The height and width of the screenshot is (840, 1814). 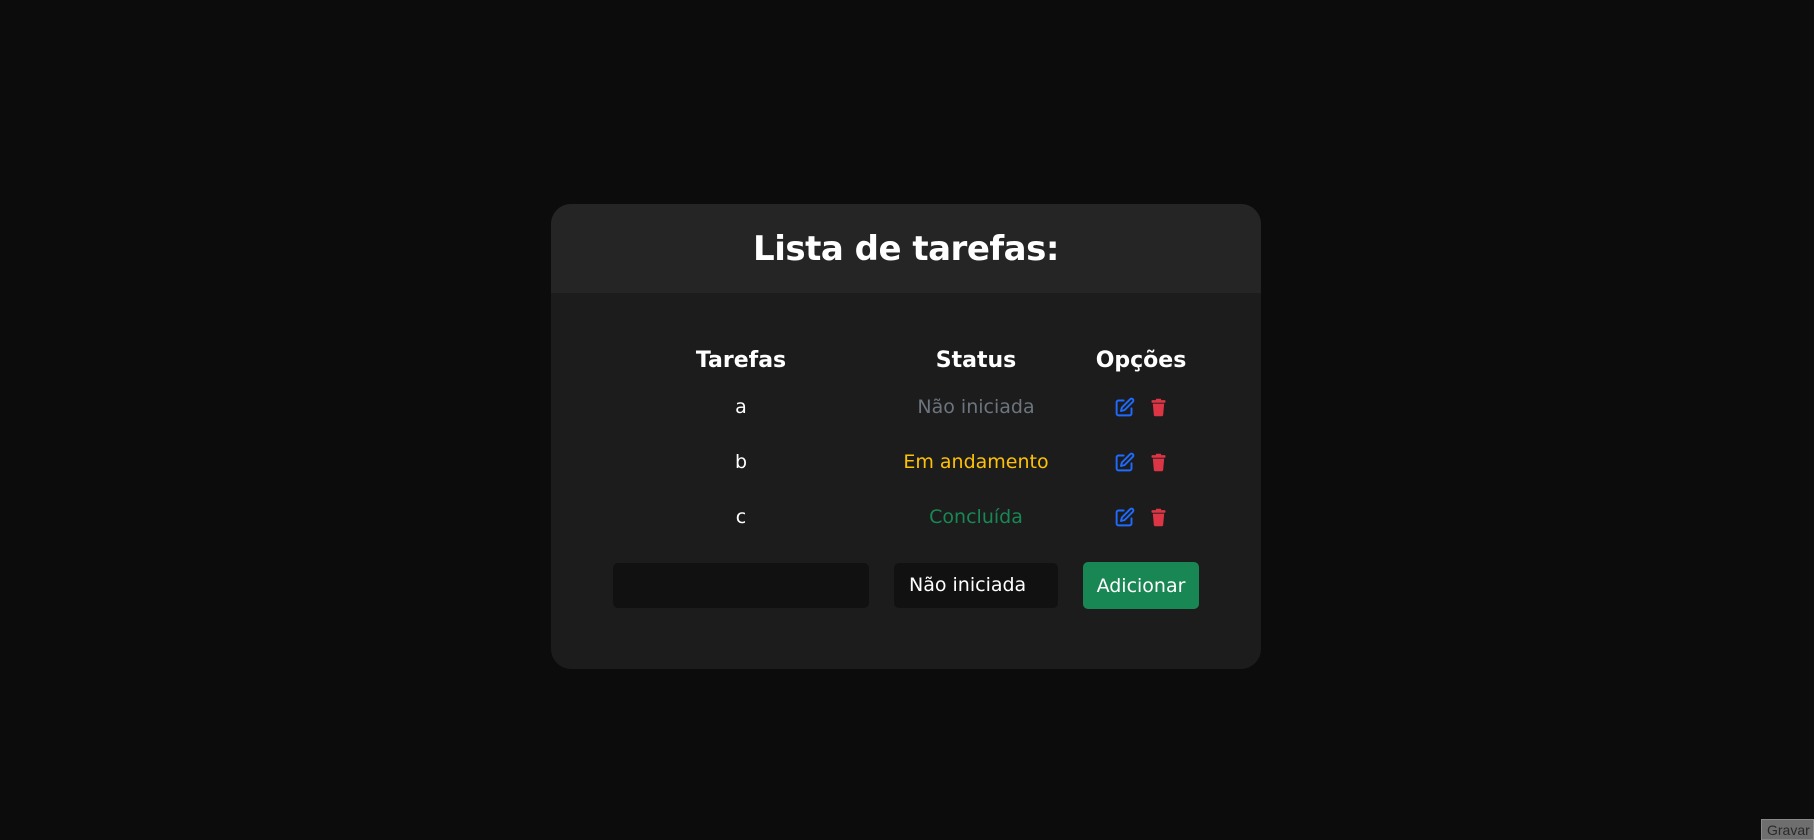 I want to click on add-task-form: Não iniciada Adicionar, so click(x=906, y=584).